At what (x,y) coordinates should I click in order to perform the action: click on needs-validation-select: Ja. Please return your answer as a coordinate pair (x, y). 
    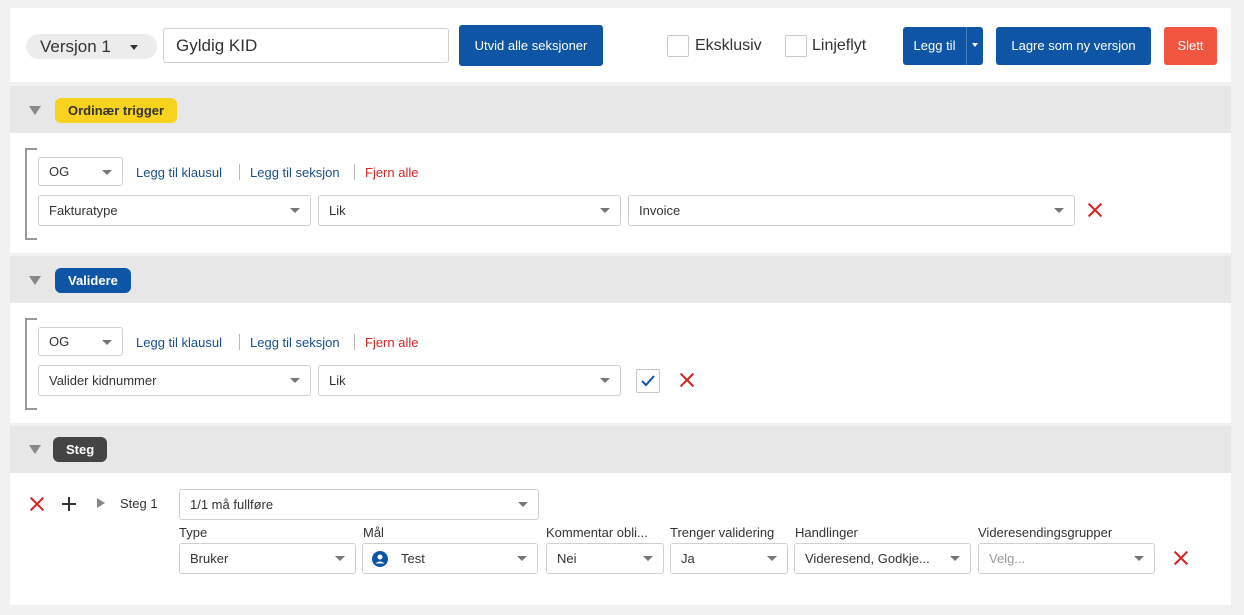
    Looking at the image, I should click on (729, 558).